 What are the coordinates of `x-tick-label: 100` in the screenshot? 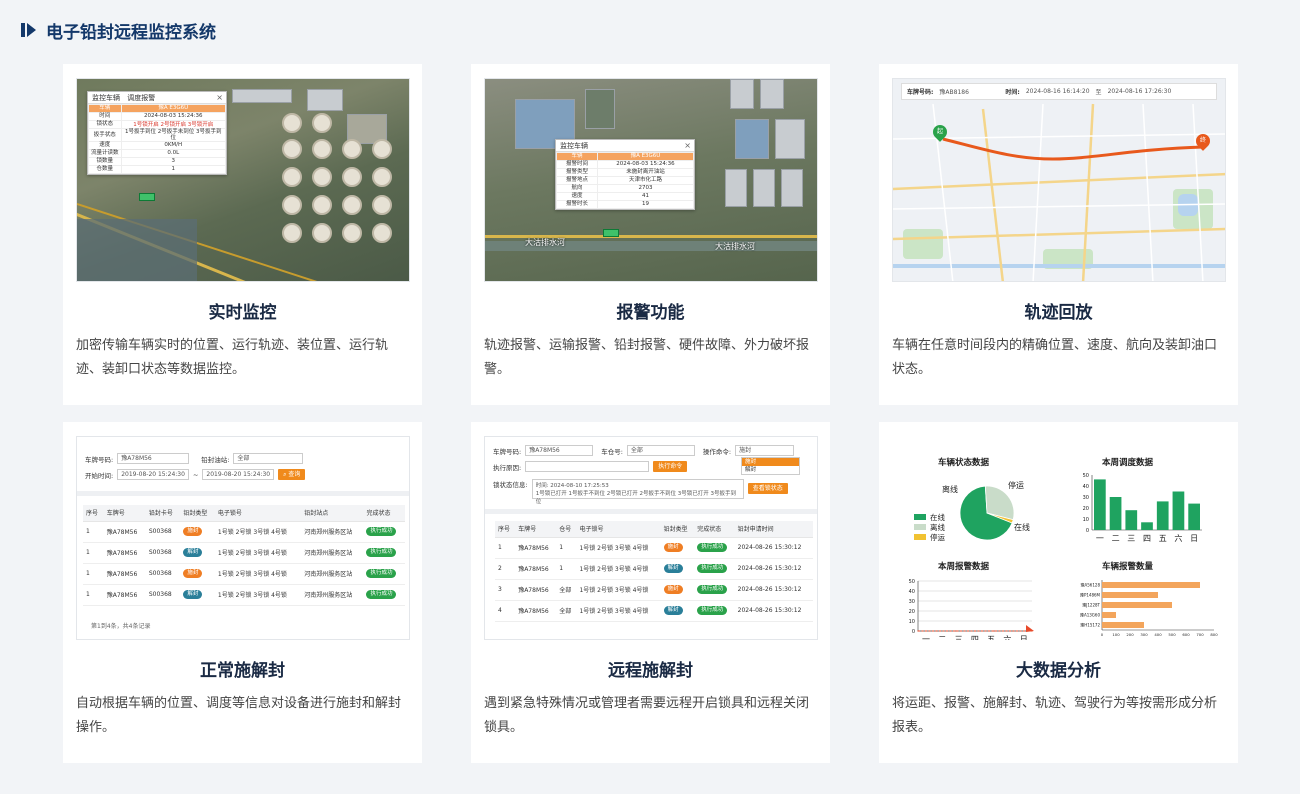 It's located at (1116, 634).